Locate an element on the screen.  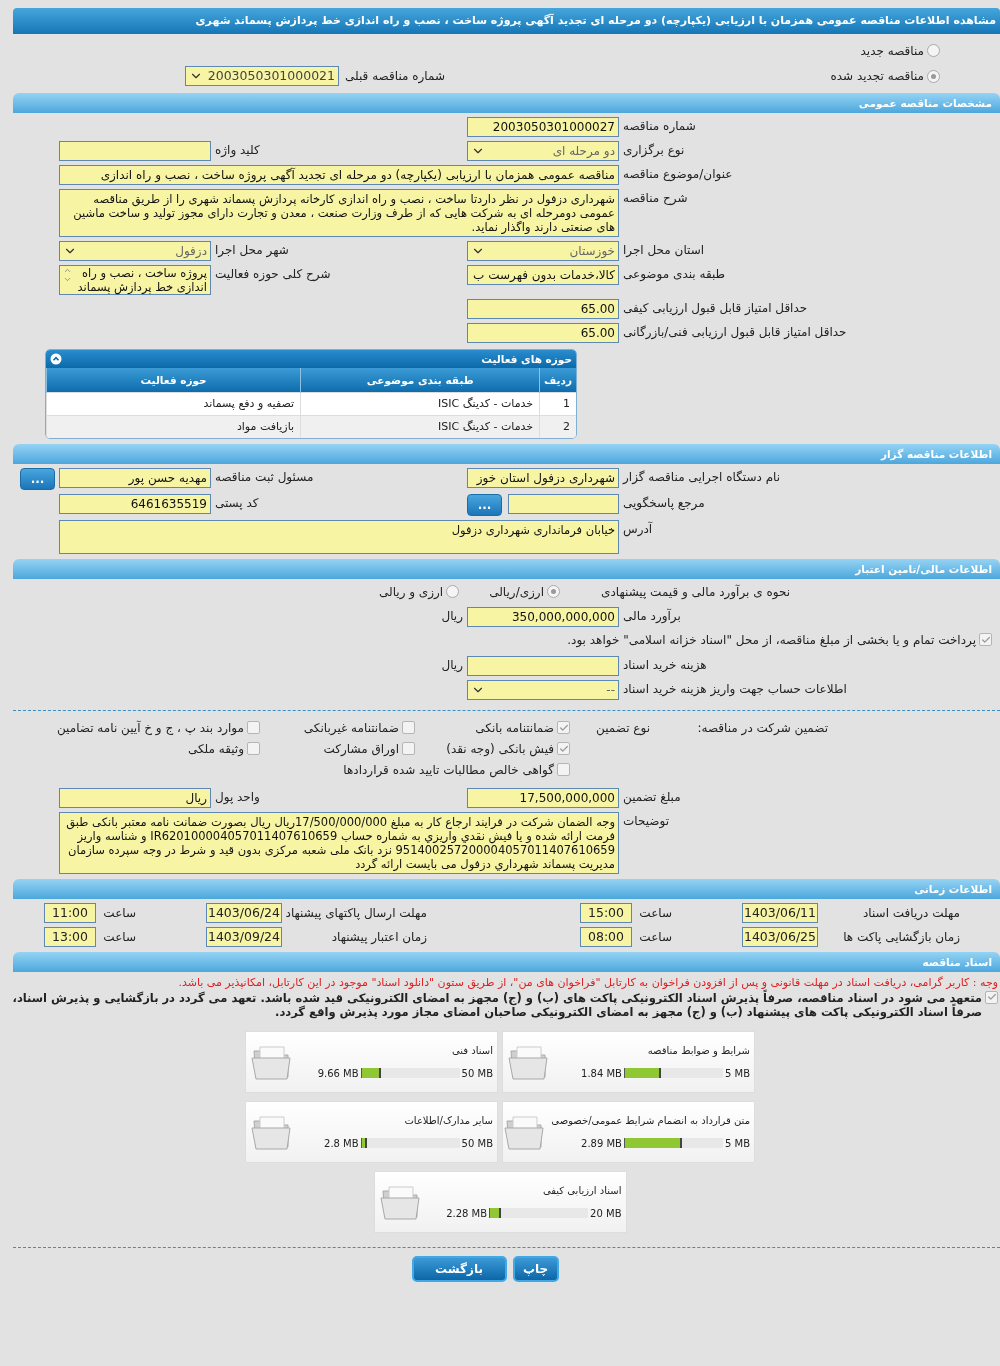
checkbox-label: موارد بند پ ، ج و خ آیین نامه تضامین is located at coordinates (150, 727).